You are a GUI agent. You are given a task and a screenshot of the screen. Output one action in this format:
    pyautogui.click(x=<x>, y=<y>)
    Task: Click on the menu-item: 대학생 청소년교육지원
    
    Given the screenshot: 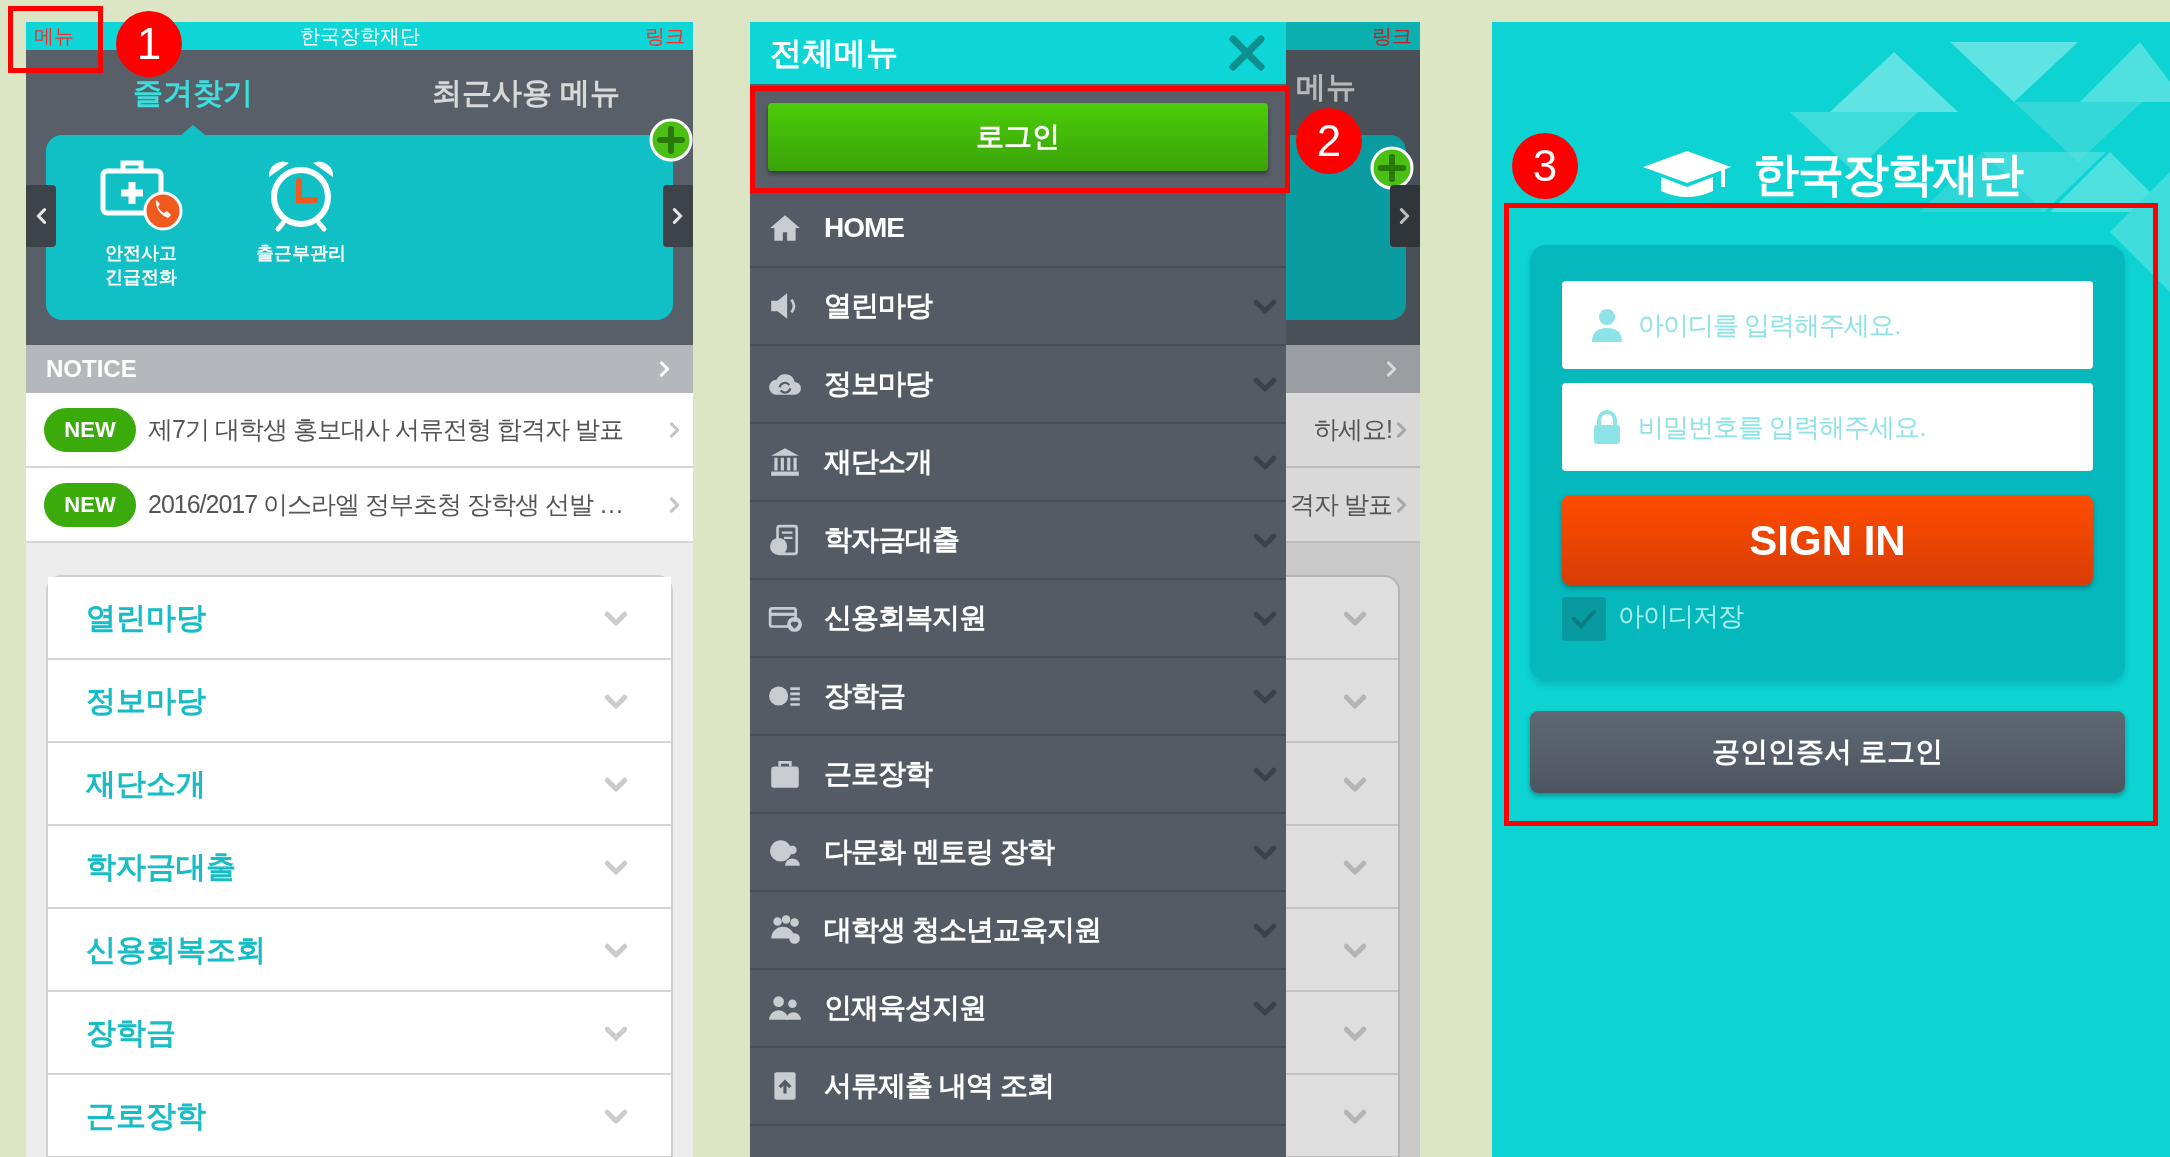 What is the action you would take?
    pyautogui.click(x=1018, y=931)
    